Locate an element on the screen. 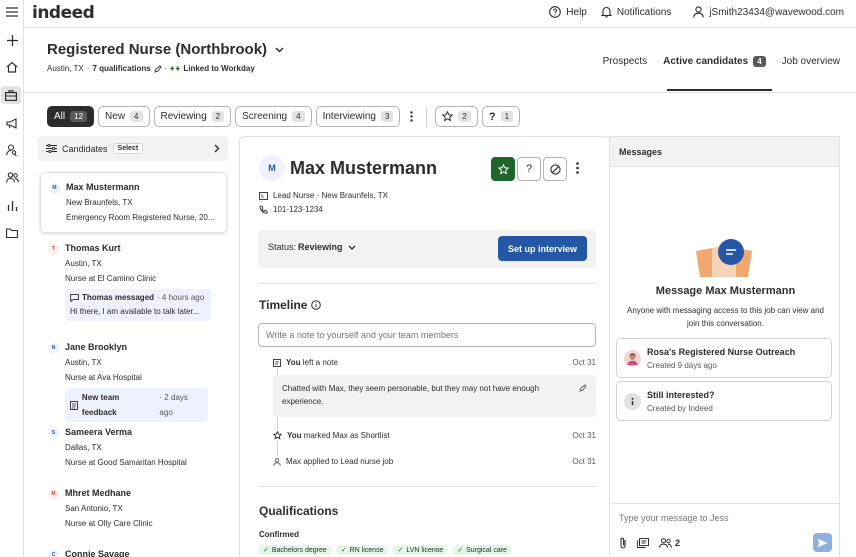 This screenshot has height=557, width=856. jobs-briefcase-icon is located at coordinates (11, 95).